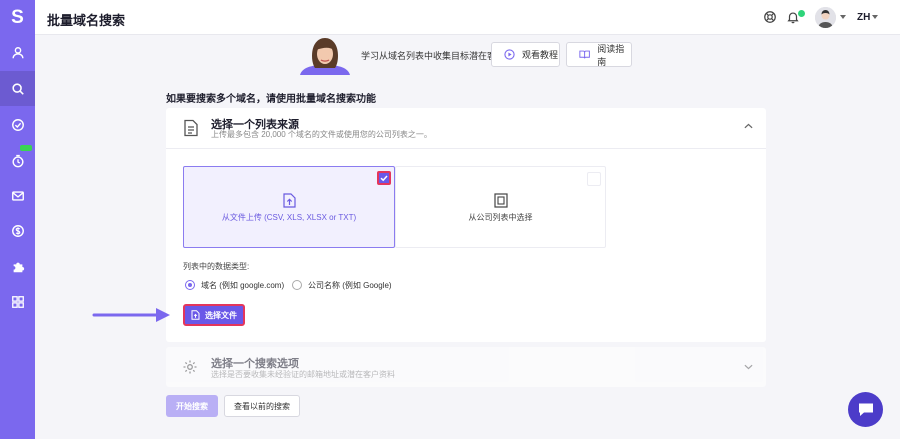  What do you see at coordinates (297, 285) in the screenshot?
I see `radio-company-name` at bounding box center [297, 285].